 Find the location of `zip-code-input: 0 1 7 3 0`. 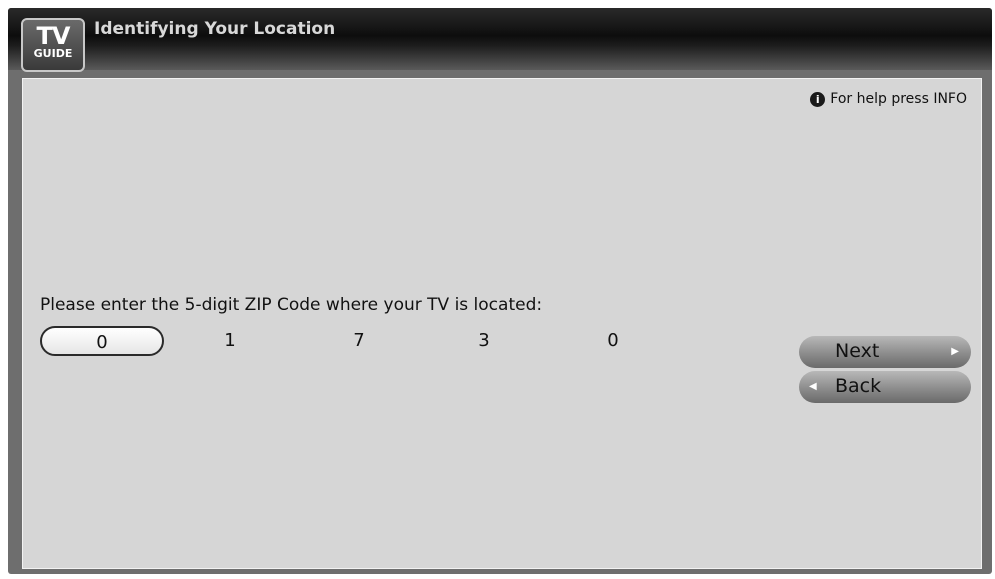

zip-code-input: 0 1 7 3 0 is located at coordinates (350, 343).